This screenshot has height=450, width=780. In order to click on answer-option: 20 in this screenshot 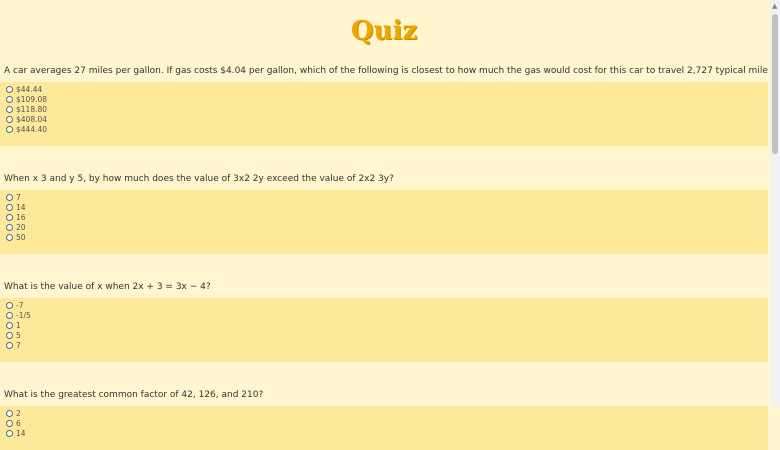, I will do `click(384, 227)`.